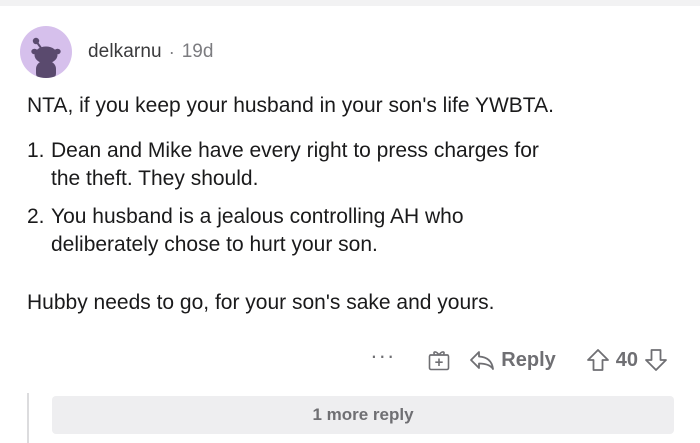 This screenshot has height=443, width=700. Describe the element at coordinates (36, 150) in the screenshot. I see `list-number: 1.` at that location.